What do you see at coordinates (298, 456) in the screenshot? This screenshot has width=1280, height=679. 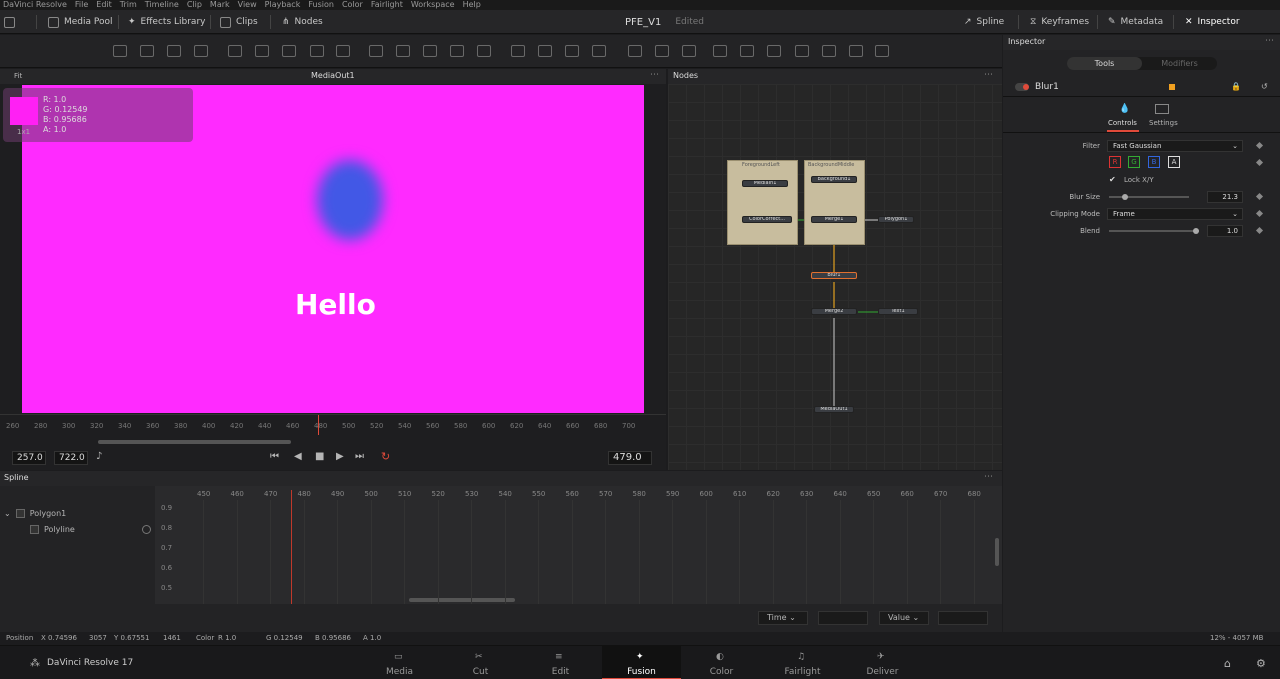 I see `play-reverse-icon: ◀` at bounding box center [298, 456].